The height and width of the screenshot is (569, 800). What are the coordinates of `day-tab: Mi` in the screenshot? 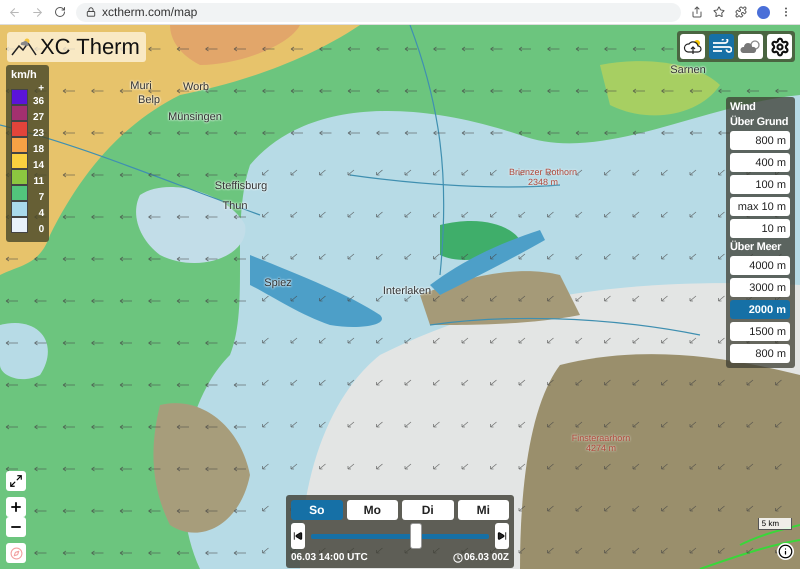 It's located at (483, 510).